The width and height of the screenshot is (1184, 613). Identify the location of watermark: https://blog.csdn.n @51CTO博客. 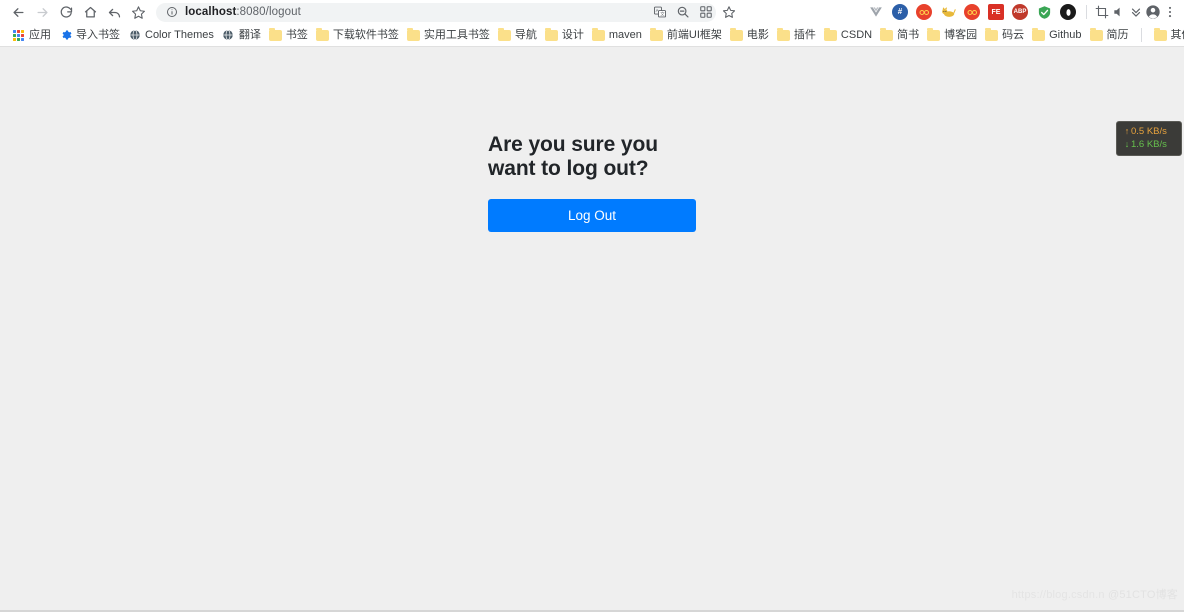
(1095, 594).